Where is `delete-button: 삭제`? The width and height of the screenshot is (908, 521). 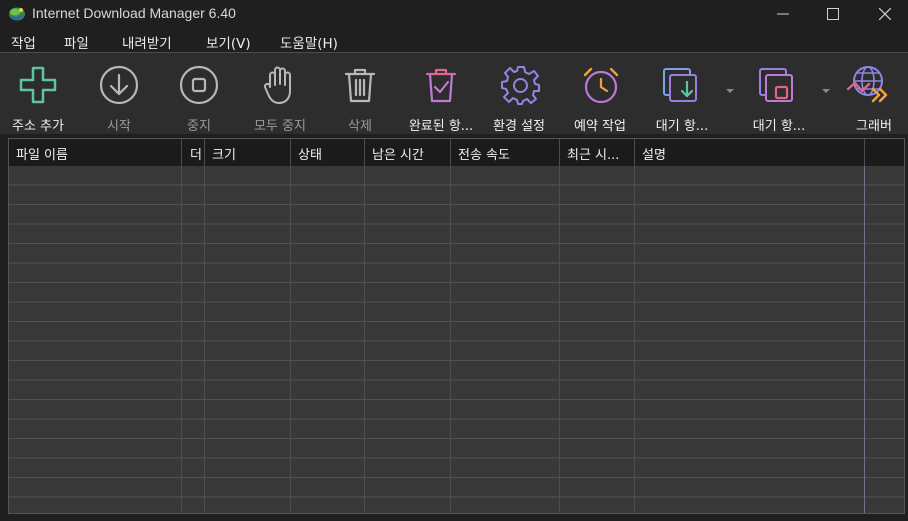
delete-button: 삭제 is located at coordinates (360, 97).